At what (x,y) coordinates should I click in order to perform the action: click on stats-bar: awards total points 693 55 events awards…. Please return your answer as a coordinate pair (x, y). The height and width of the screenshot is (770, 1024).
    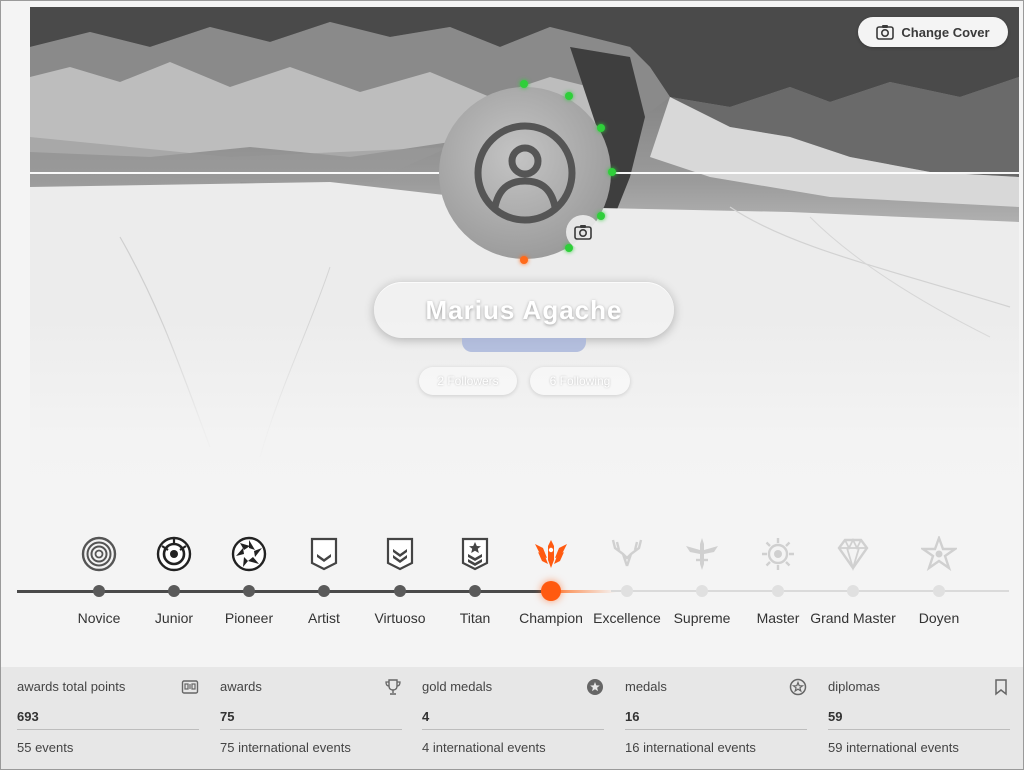
    Looking at the image, I should click on (512, 718).